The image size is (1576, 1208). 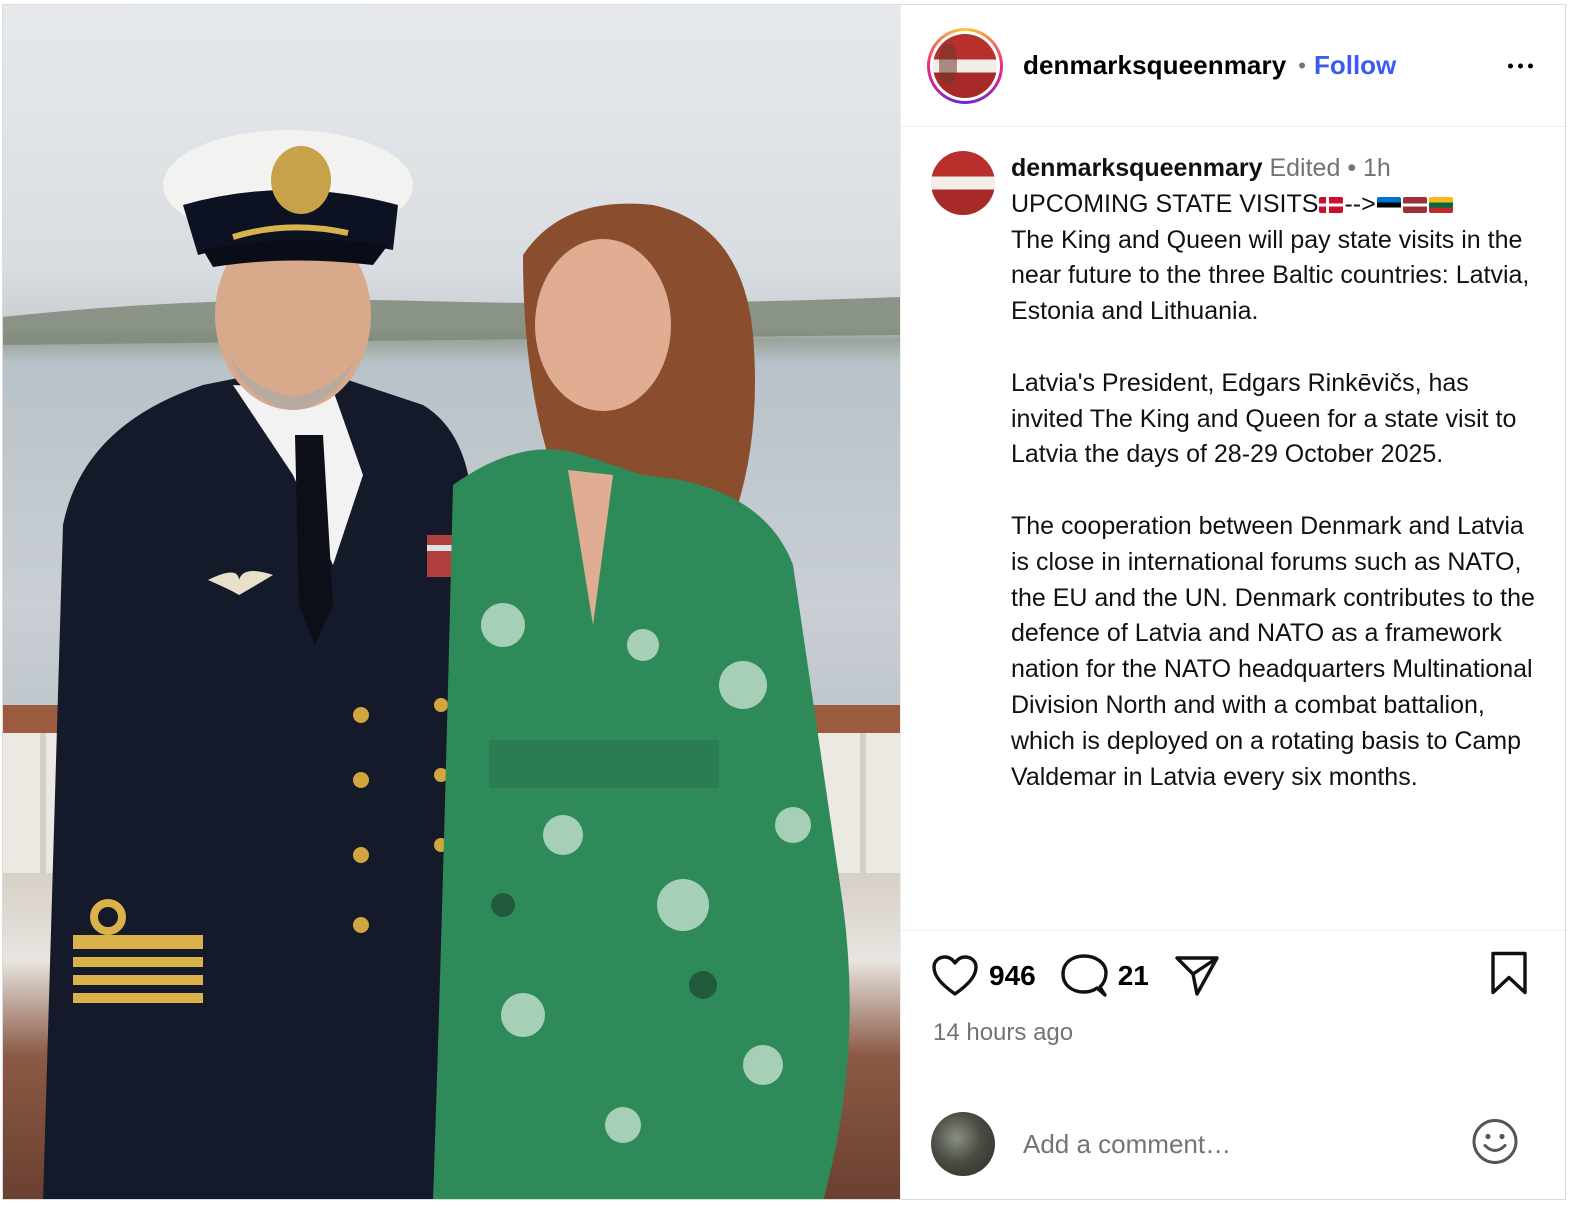 I want to click on comment-count: 21, so click(x=1133, y=976).